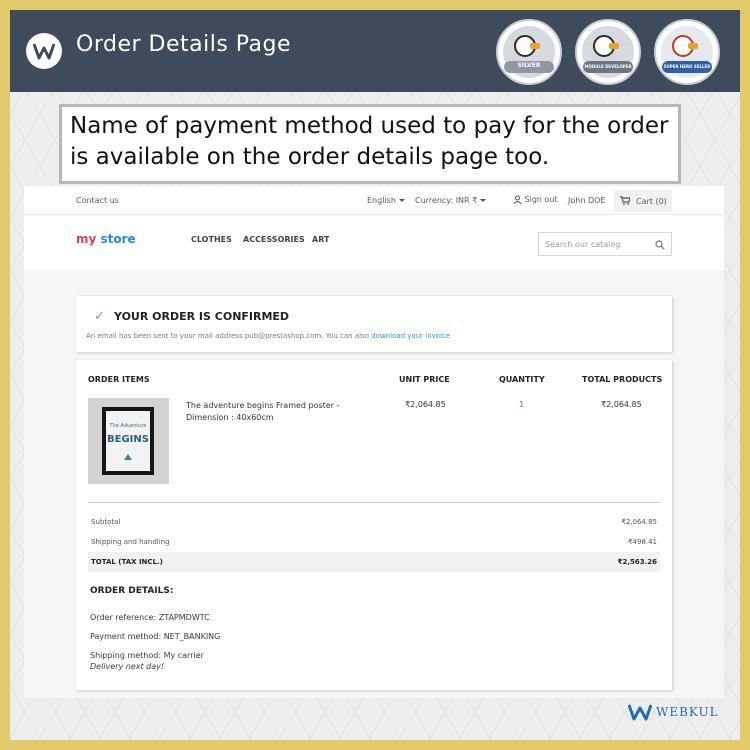 This screenshot has height=750, width=750. I want to click on cart-button: Cart (0), so click(643, 201).